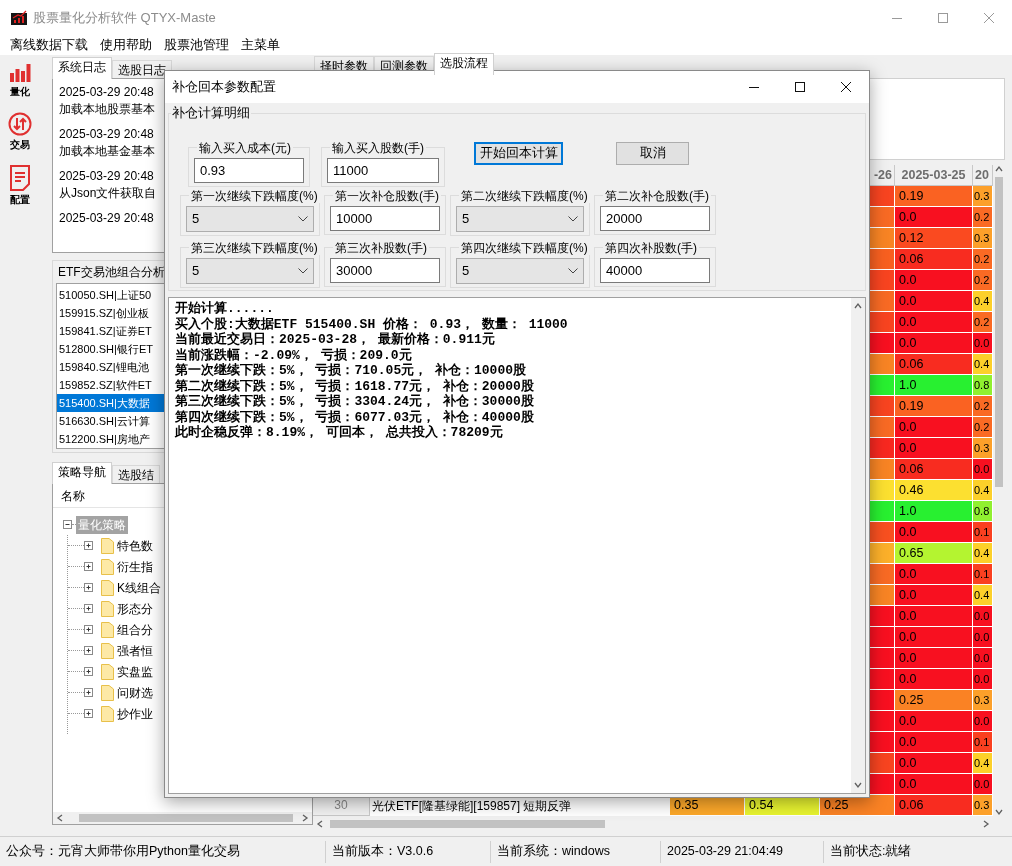 The image size is (1012, 866). I want to click on bar-chart-icon, so click(20, 73).